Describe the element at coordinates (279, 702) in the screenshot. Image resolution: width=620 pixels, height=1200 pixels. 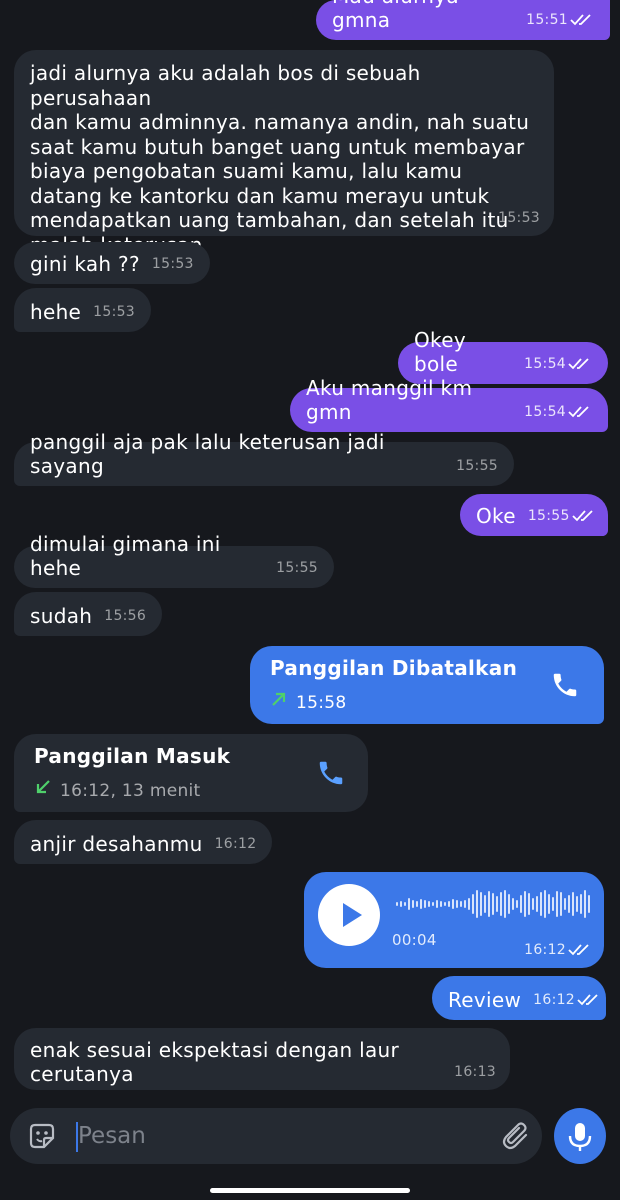
I see `outgoing-arrow-icon` at that location.